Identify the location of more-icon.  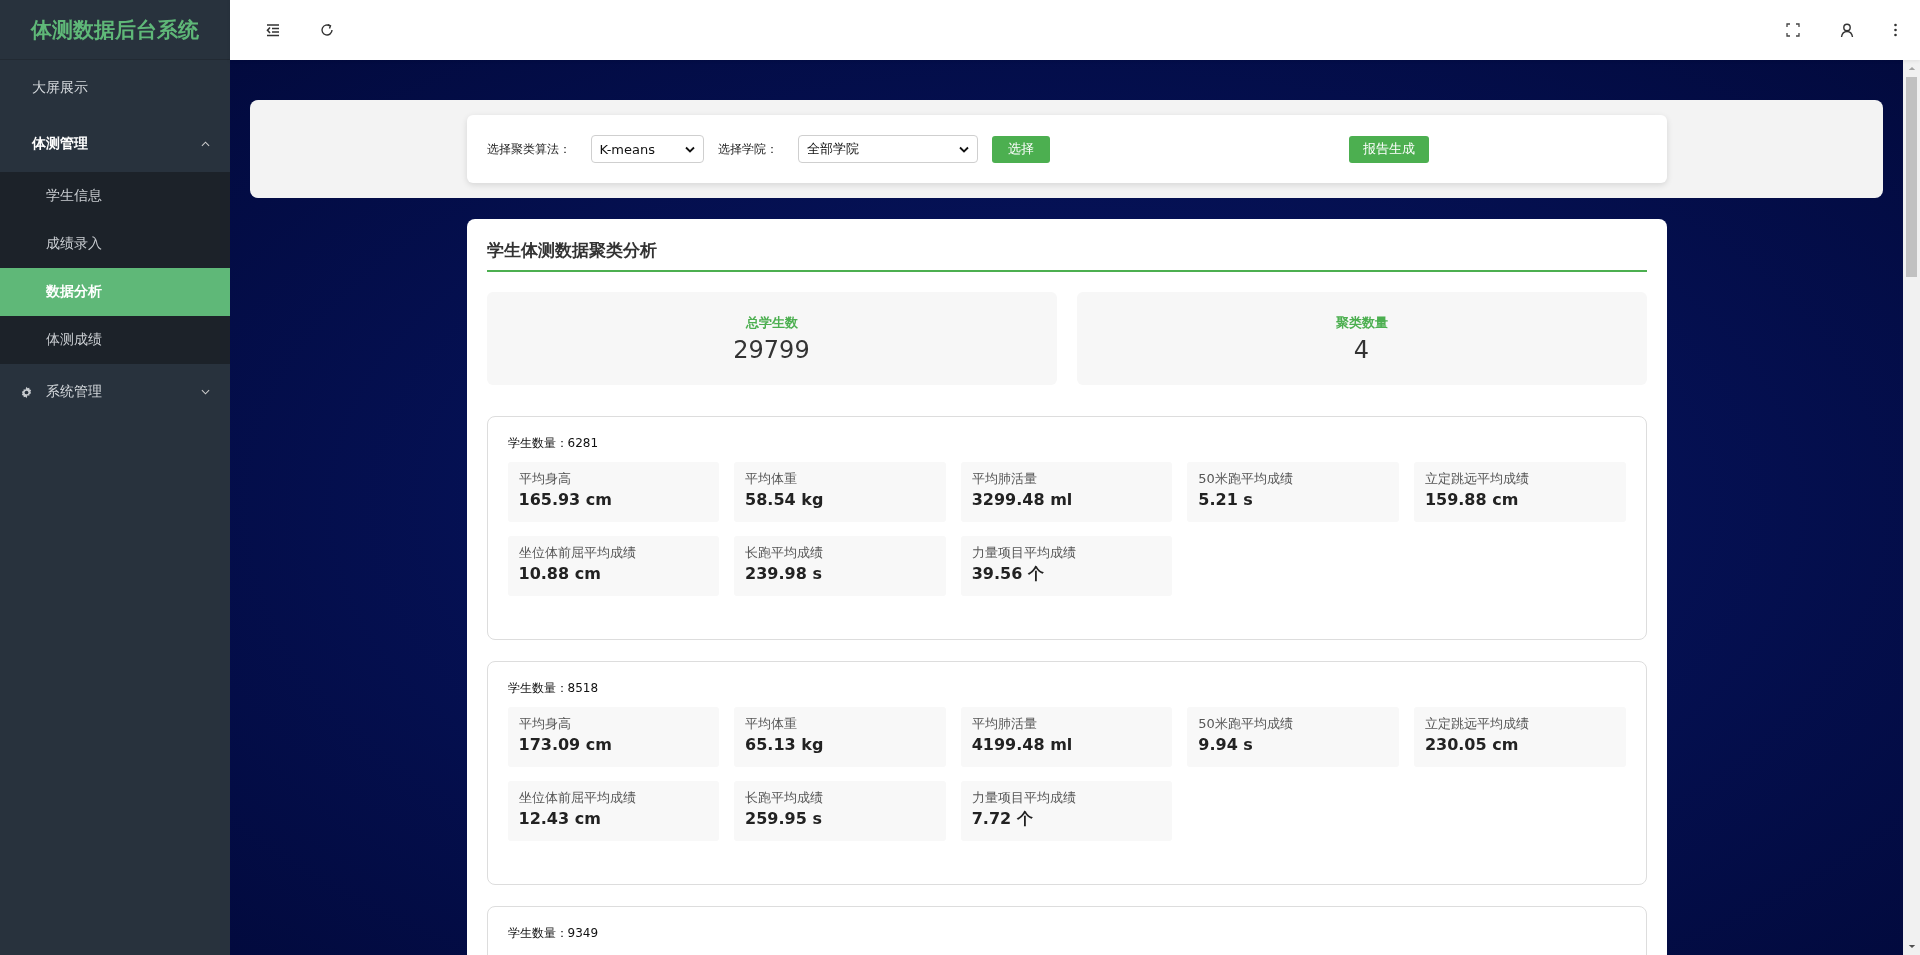
(1895, 30).